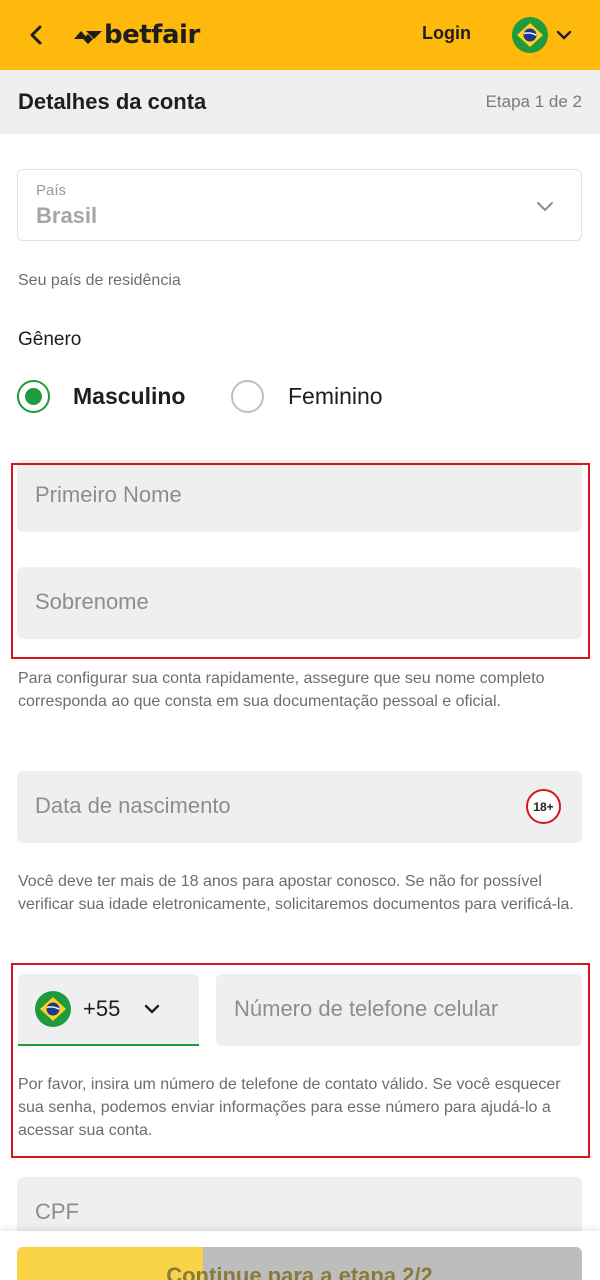 The image size is (600, 1280). What do you see at coordinates (543, 806) in the screenshot?
I see `age-18-badge-icon: 18+` at bounding box center [543, 806].